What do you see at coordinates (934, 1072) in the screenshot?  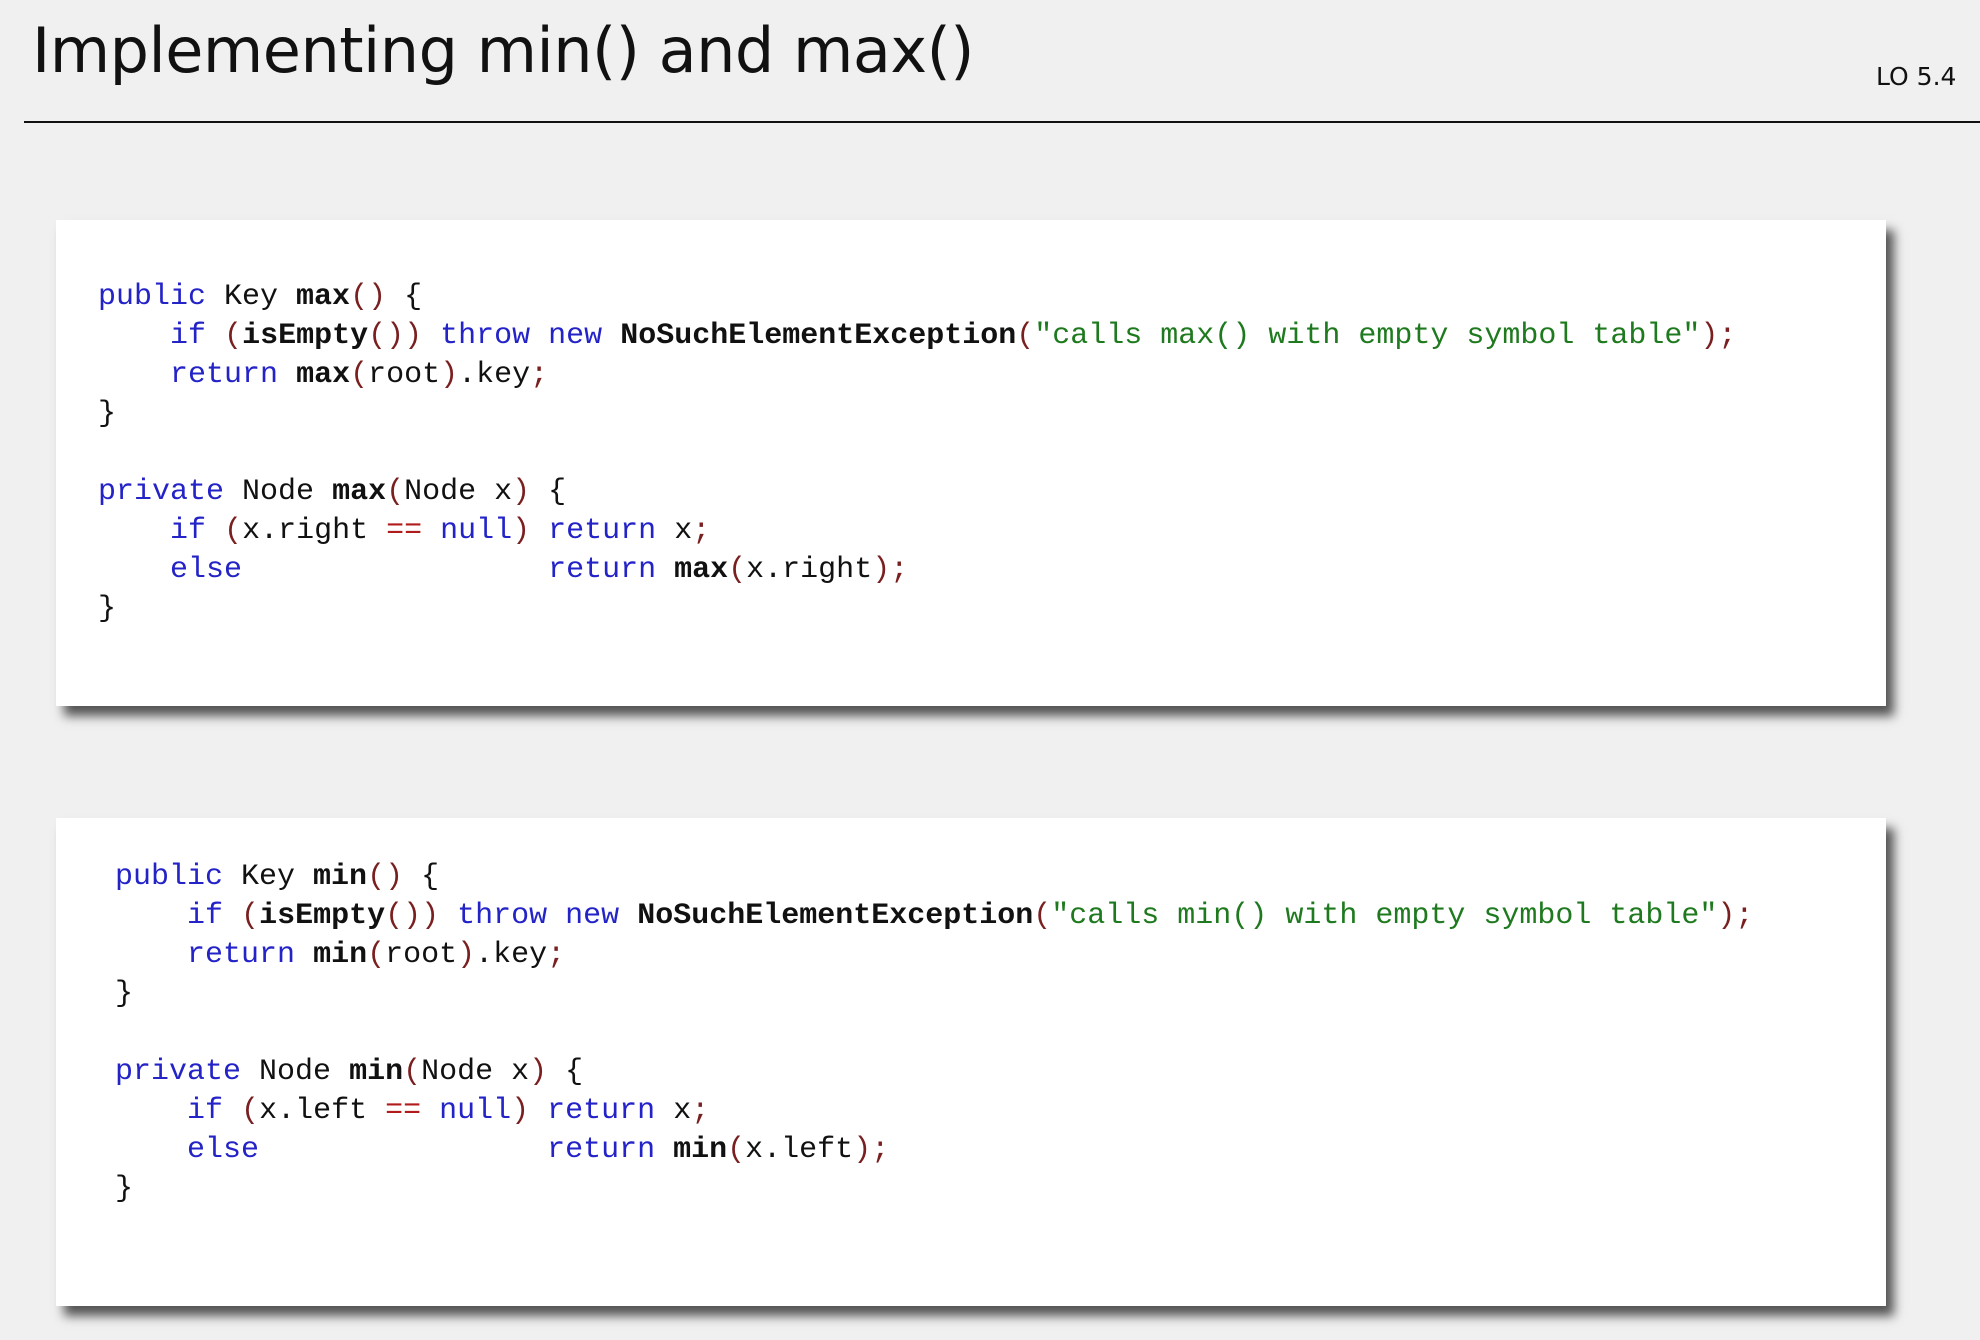 I see `code-line: private Node min(Node x) {` at bounding box center [934, 1072].